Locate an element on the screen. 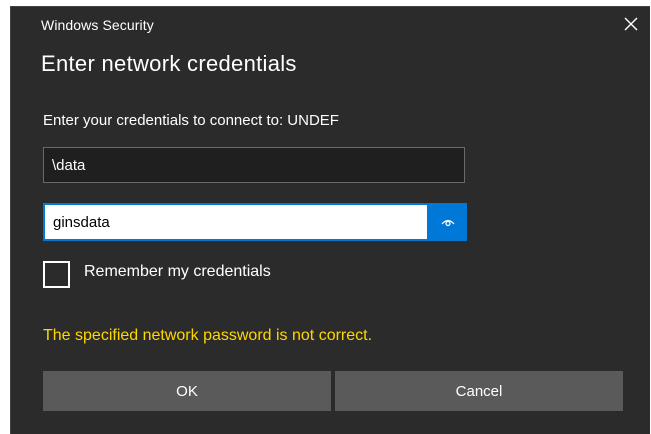  remember-label: Remember my credentials is located at coordinates (177, 272).